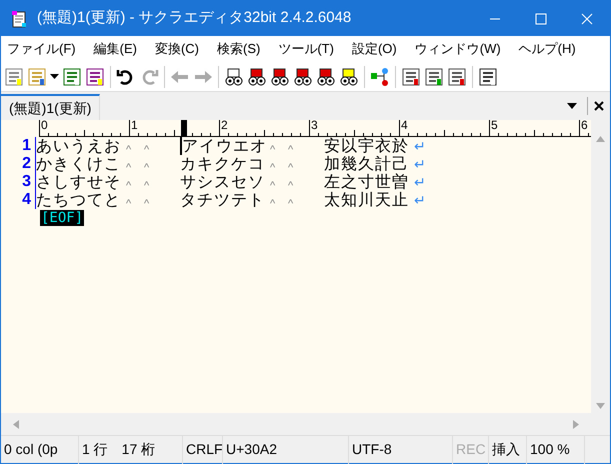 The width and height of the screenshot is (611, 464). Describe the element at coordinates (54, 76) in the screenshot. I see `caret-icon` at that location.